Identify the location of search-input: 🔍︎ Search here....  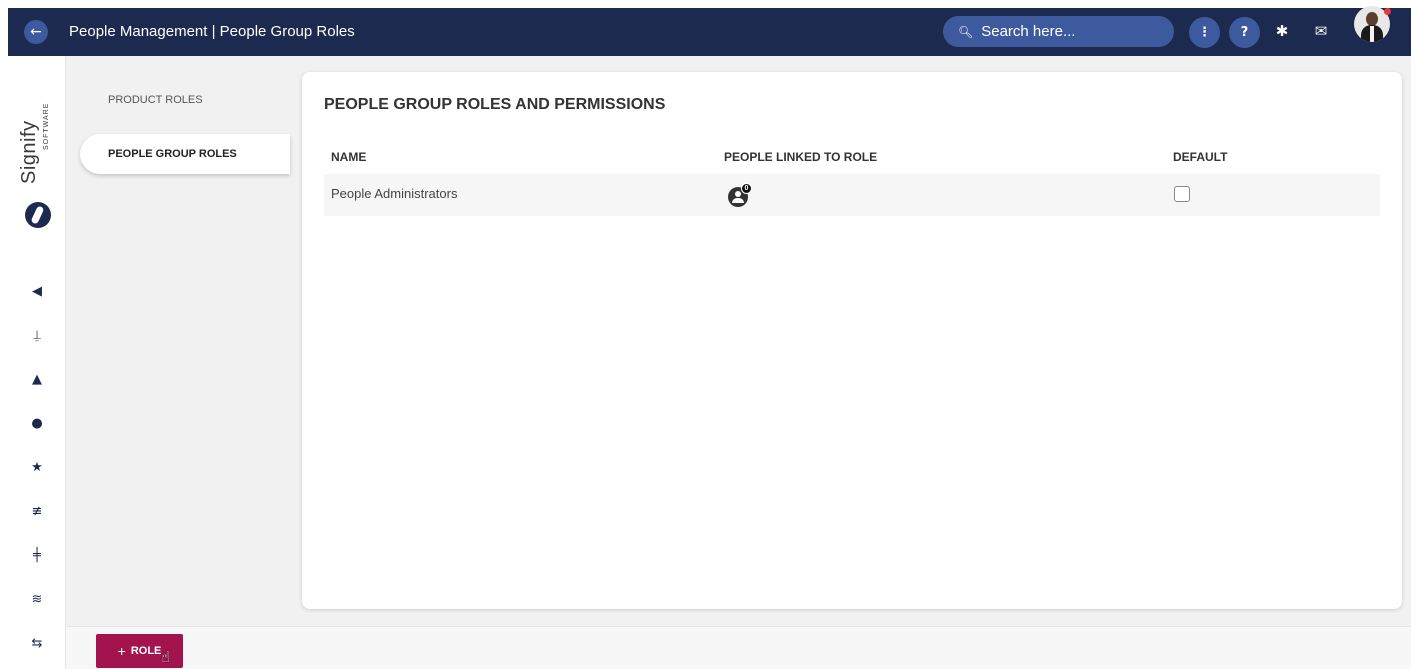
(1058, 31).